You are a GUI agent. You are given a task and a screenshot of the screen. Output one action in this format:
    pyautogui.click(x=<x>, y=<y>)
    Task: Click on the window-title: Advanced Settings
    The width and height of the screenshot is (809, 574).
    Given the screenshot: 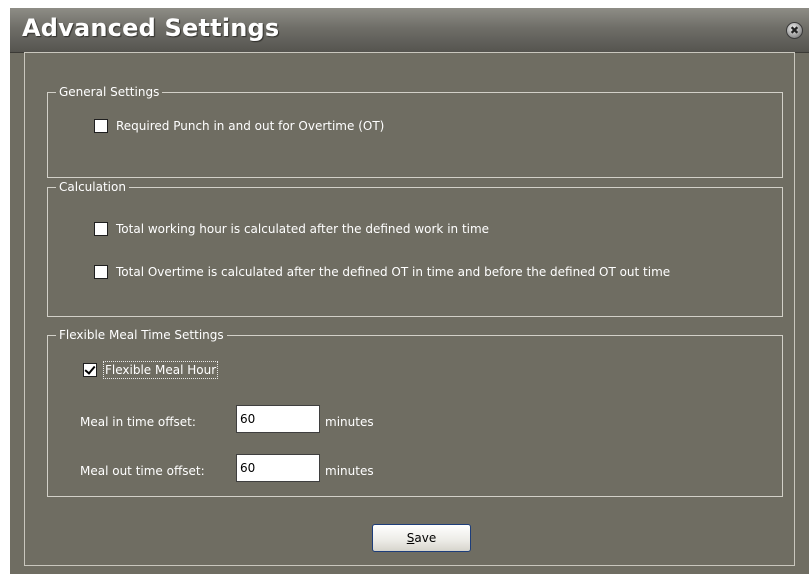 What is the action you would take?
    pyautogui.click(x=151, y=28)
    